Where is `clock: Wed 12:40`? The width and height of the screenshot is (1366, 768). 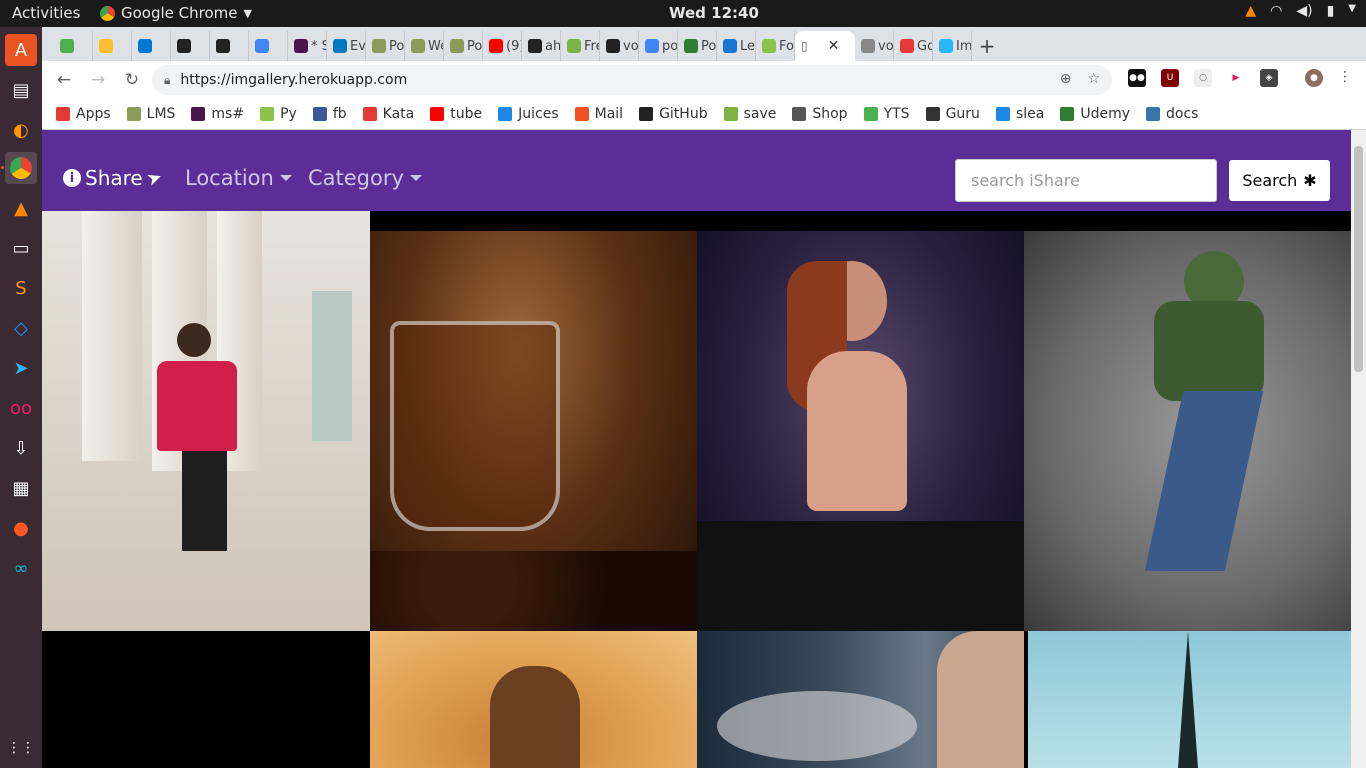
clock: Wed 12:40 is located at coordinates (714, 13).